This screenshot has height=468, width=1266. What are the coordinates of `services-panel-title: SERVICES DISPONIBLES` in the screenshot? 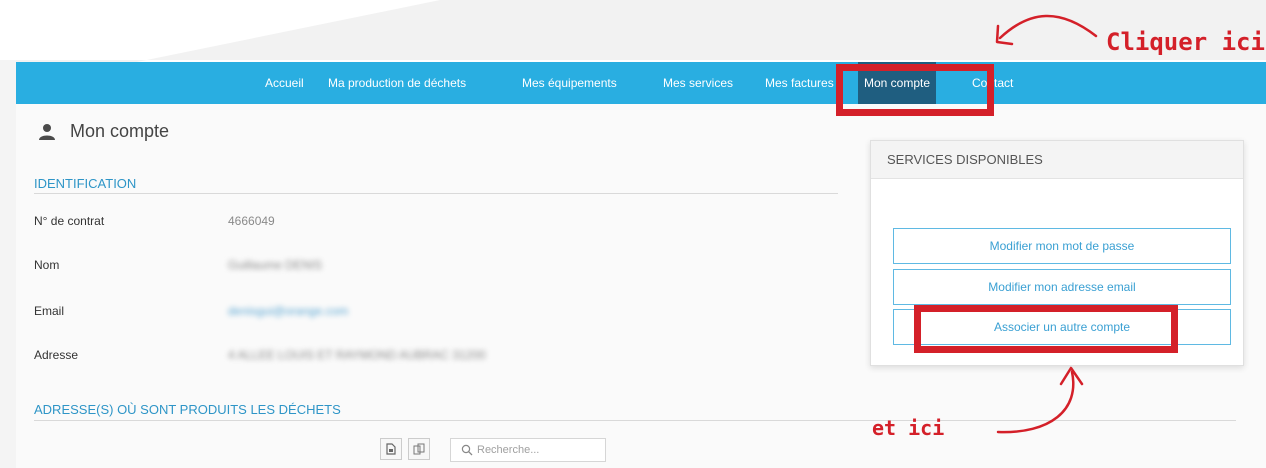 It's located at (1057, 160).